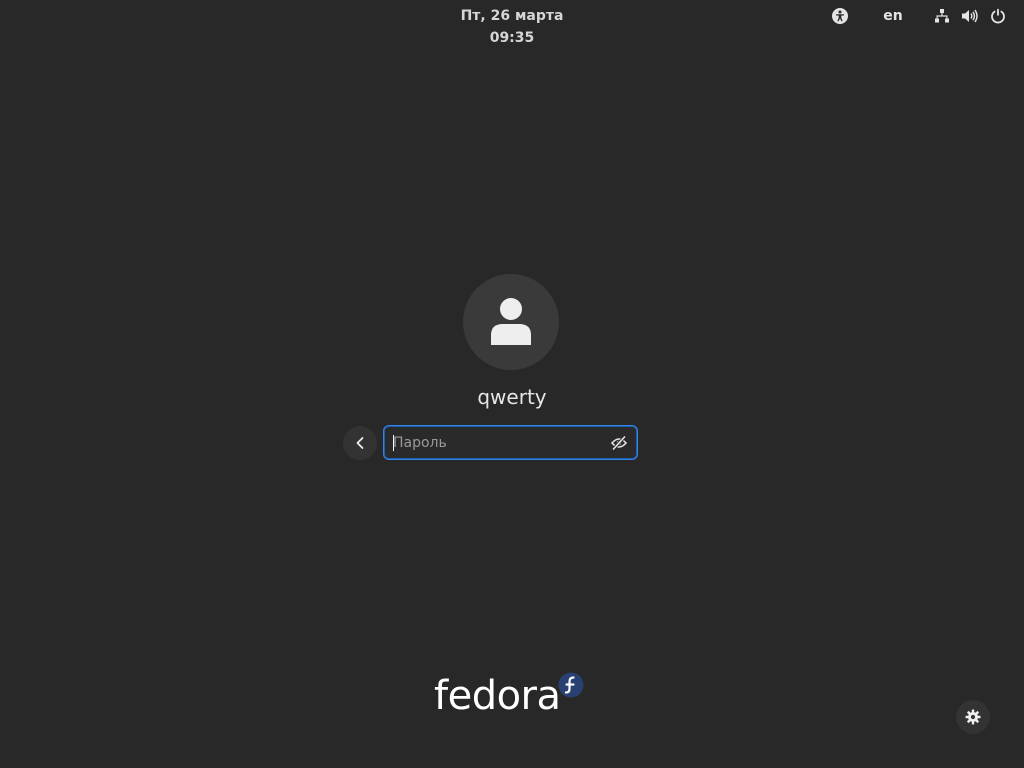 Image resolution: width=1024 pixels, height=768 pixels. I want to click on power-icon, so click(998, 16).